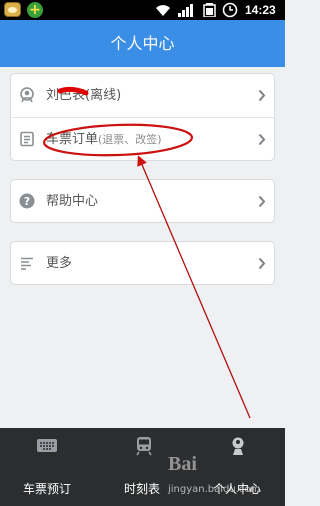 The height and width of the screenshot is (506, 320). Describe the element at coordinates (142, 95) in the screenshot. I see `user-row: 刘巴表(离线)` at that location.